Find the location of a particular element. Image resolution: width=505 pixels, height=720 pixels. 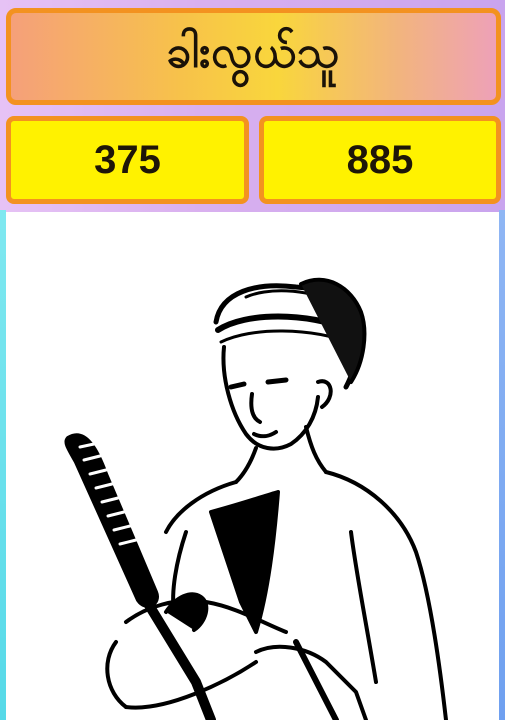

number-box-right: 885 is located at coordinates (380, 160).